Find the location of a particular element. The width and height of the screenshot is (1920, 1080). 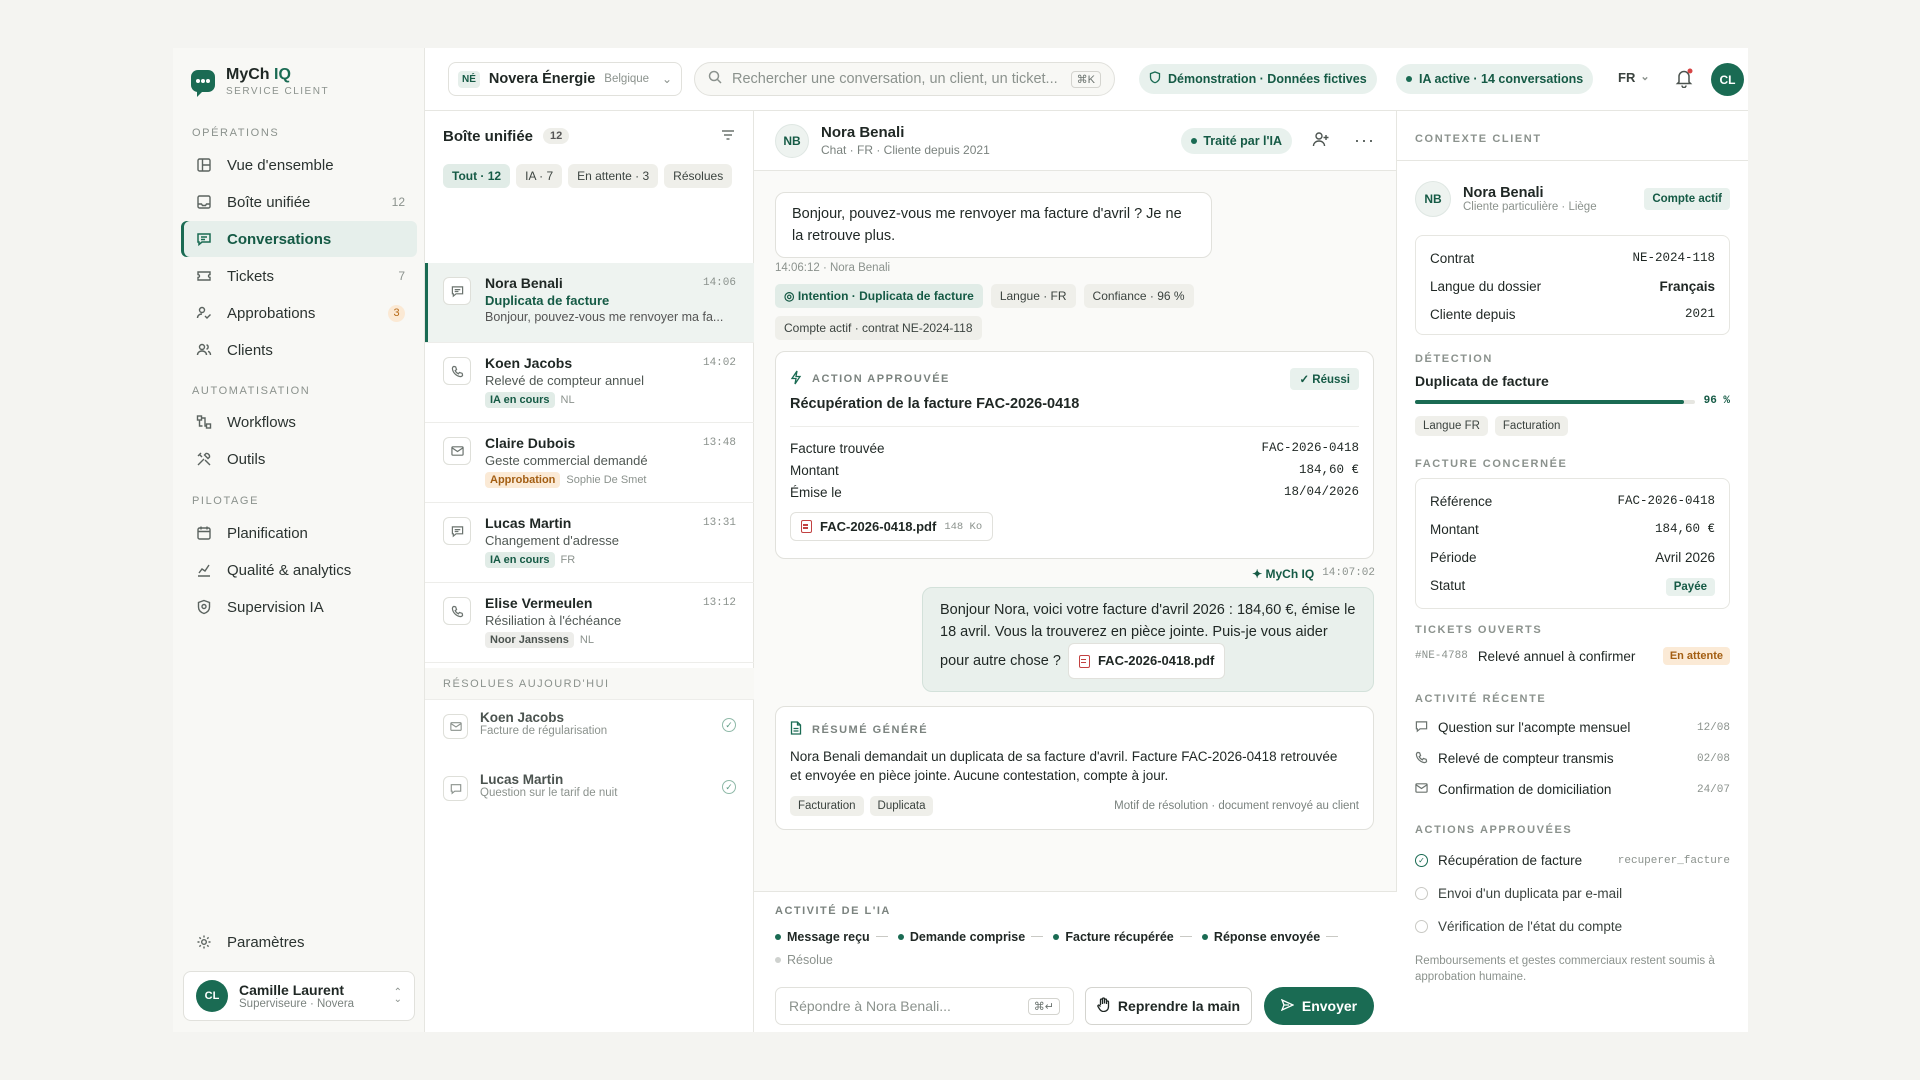

conversation-name: Claire Dubois is located at coordinates (530, 443).